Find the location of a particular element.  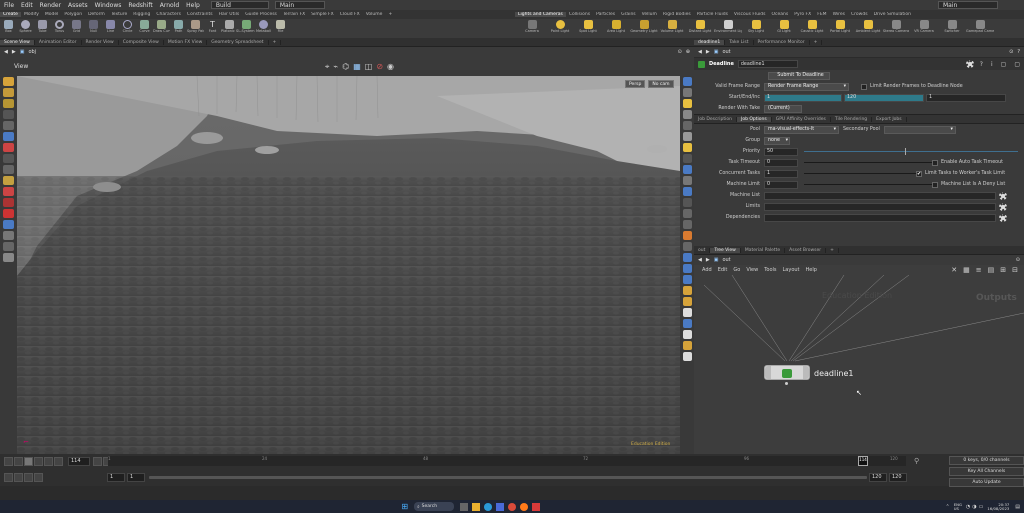

add-shelf-plus-icon: + is located at coordinates (390, 14).